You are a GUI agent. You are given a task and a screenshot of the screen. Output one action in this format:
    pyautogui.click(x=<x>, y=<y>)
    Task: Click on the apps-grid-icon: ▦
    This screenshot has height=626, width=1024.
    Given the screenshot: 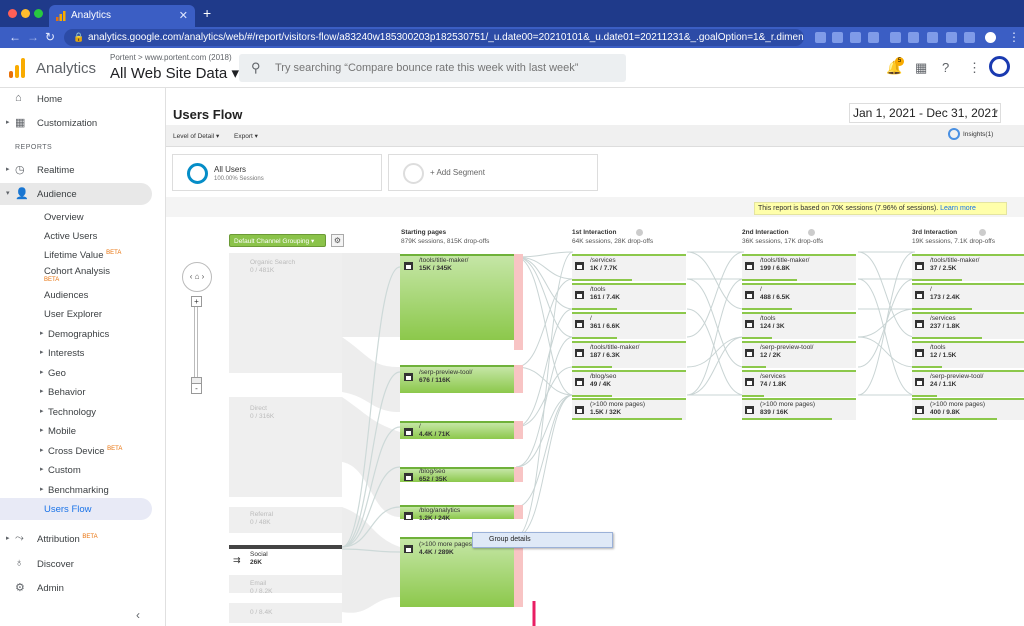 What is the action you would take?
    pyautogui.click(x=921, y=68)
    